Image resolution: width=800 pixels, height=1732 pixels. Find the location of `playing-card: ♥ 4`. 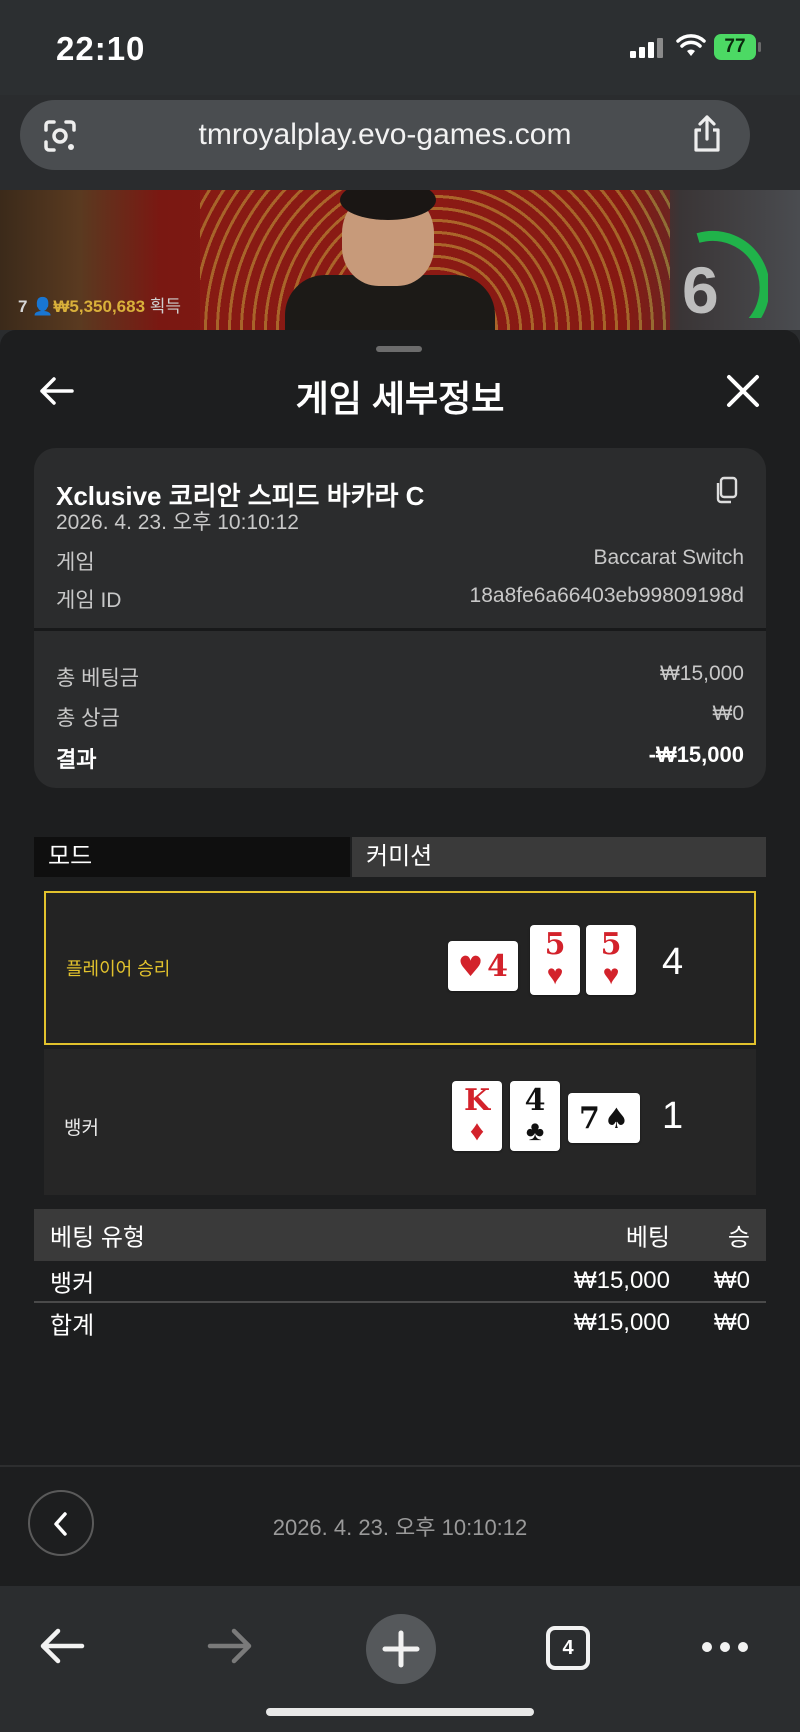

playing-card: ♥ 4 is located at coordinates (483, 966).